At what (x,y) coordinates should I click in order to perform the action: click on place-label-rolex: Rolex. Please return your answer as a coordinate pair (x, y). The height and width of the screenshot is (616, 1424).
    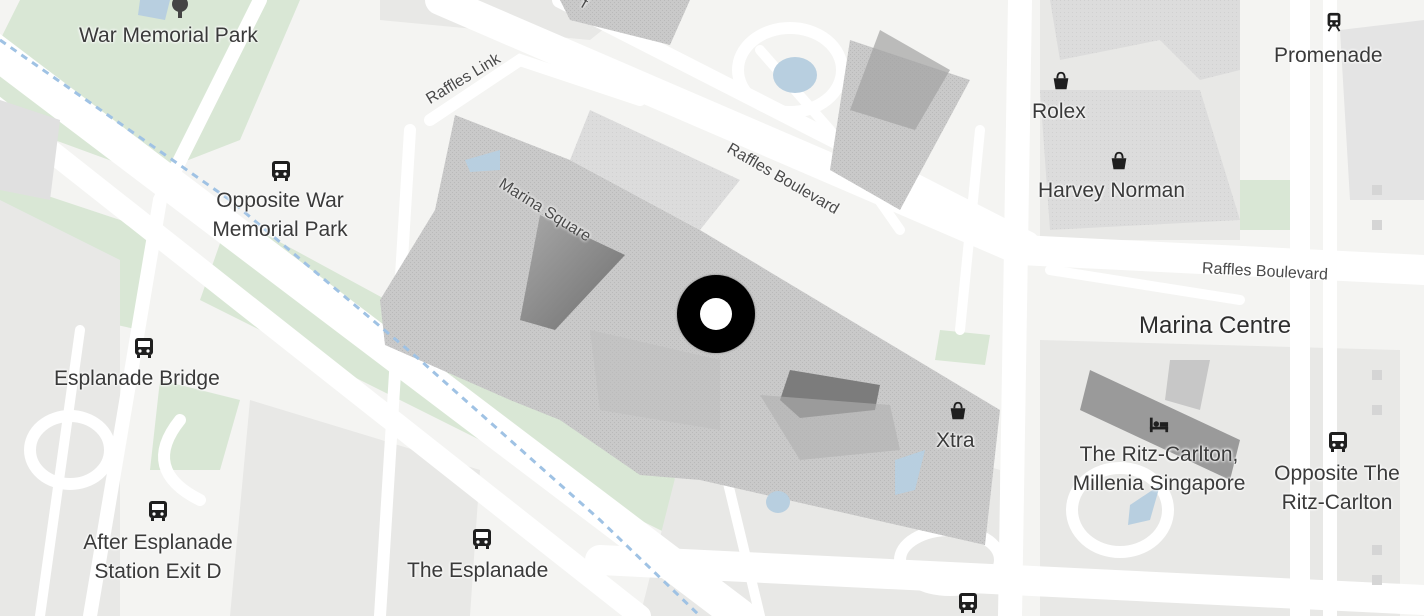
    Looking at the image, I should click on (1059, 111).